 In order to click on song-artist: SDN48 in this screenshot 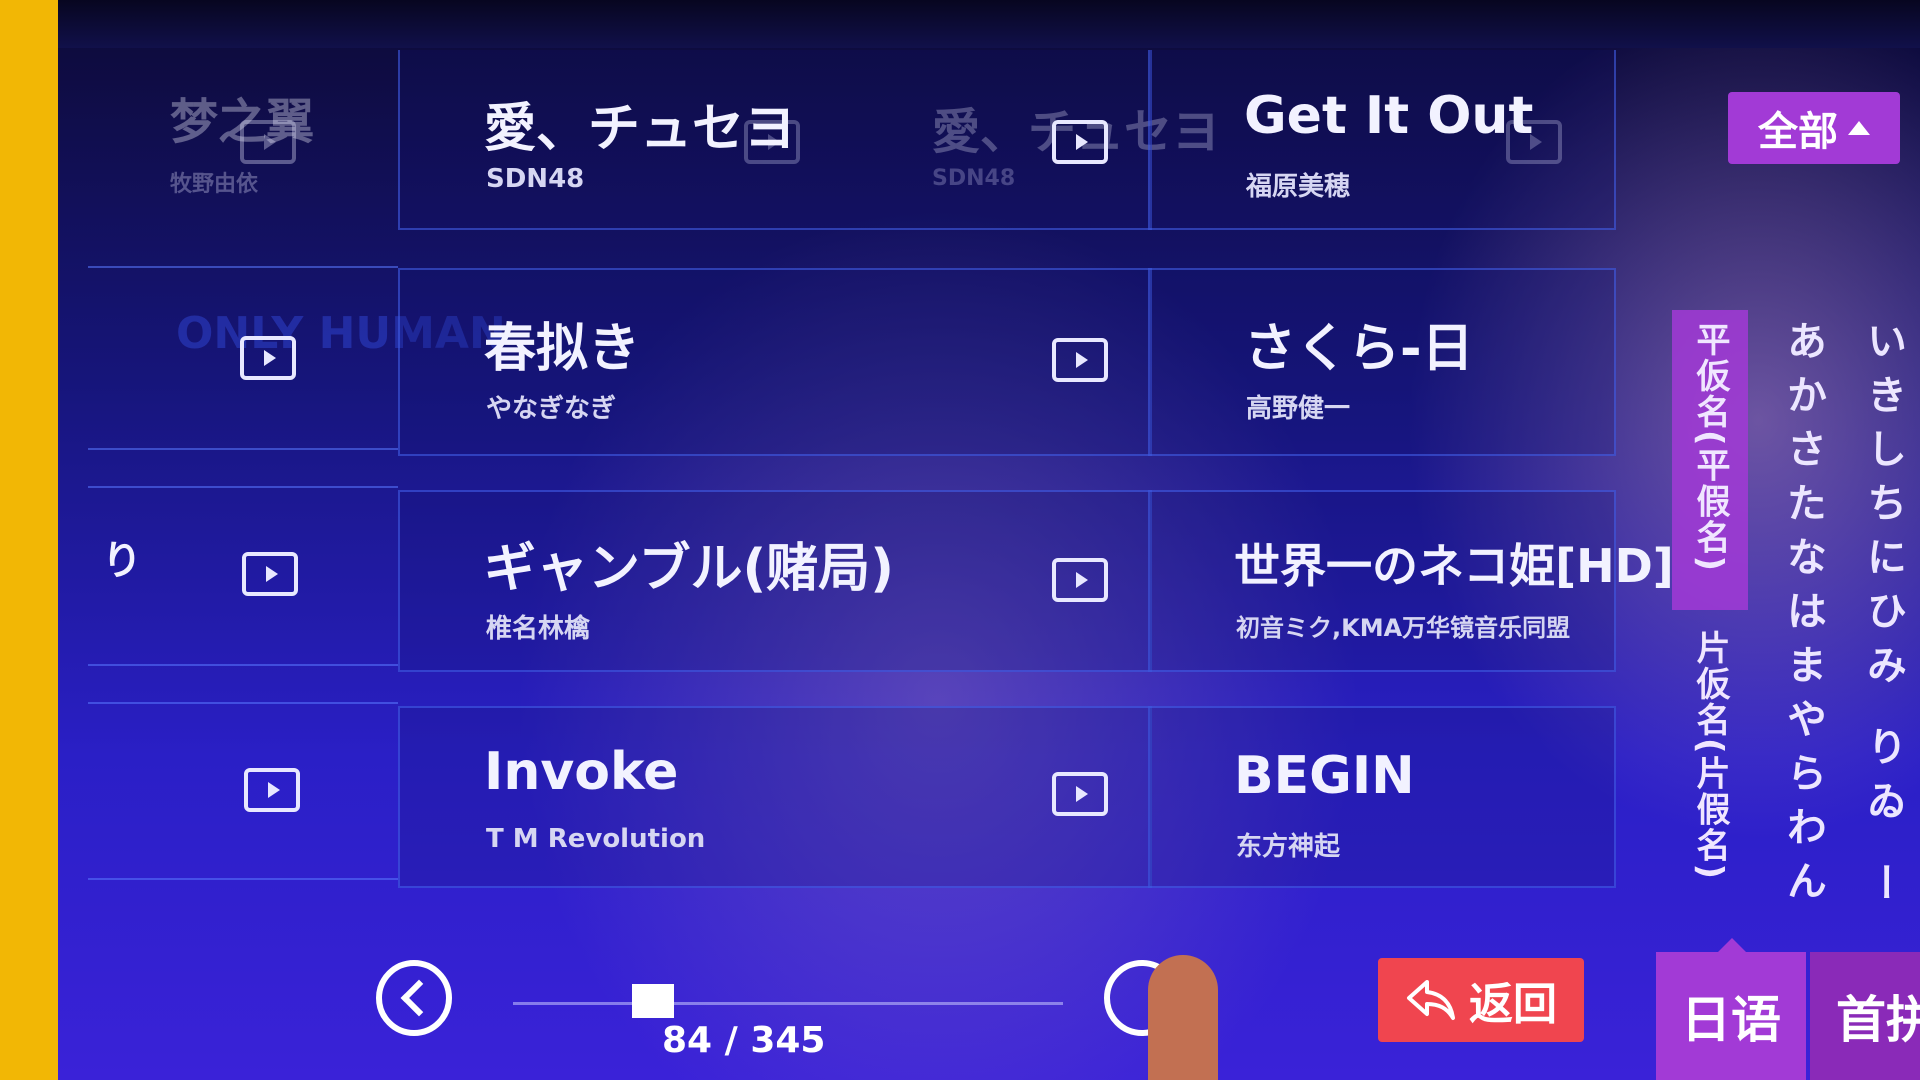, I will do `click(535, 179)`.